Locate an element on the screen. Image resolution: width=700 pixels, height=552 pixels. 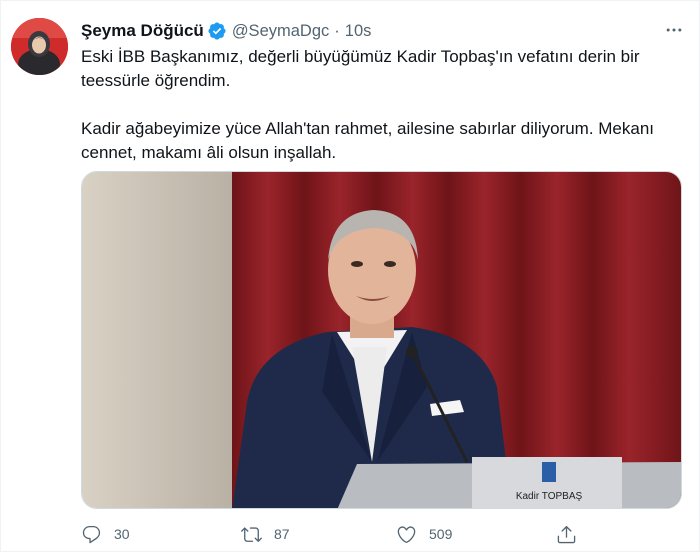
like-button: 509 is located at coordinates (424, 534).